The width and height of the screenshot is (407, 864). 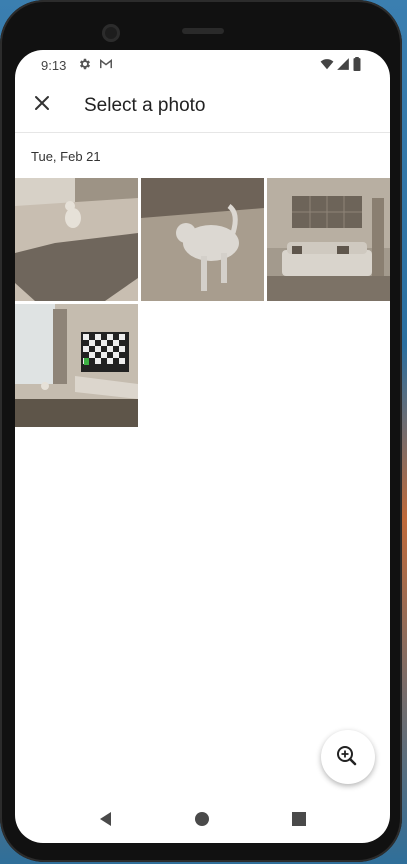 I want to click on photo-white-cat, so click(x=202, y=239).